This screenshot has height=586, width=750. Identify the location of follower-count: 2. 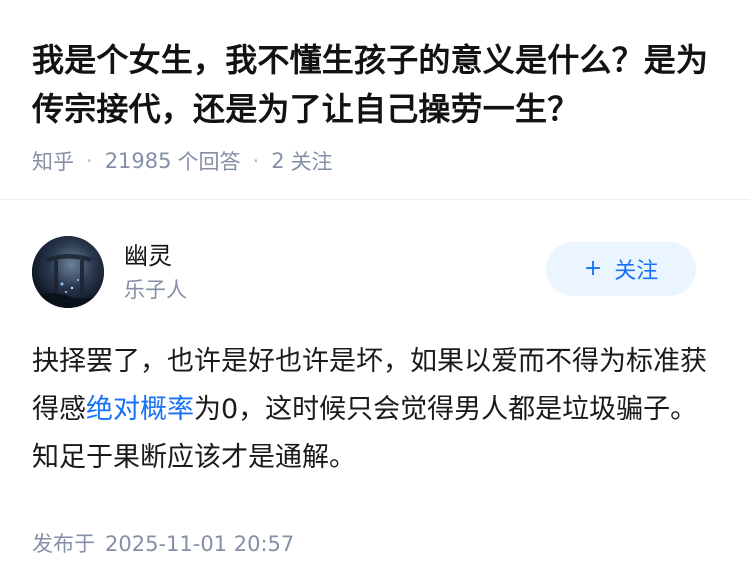
(277, 161).